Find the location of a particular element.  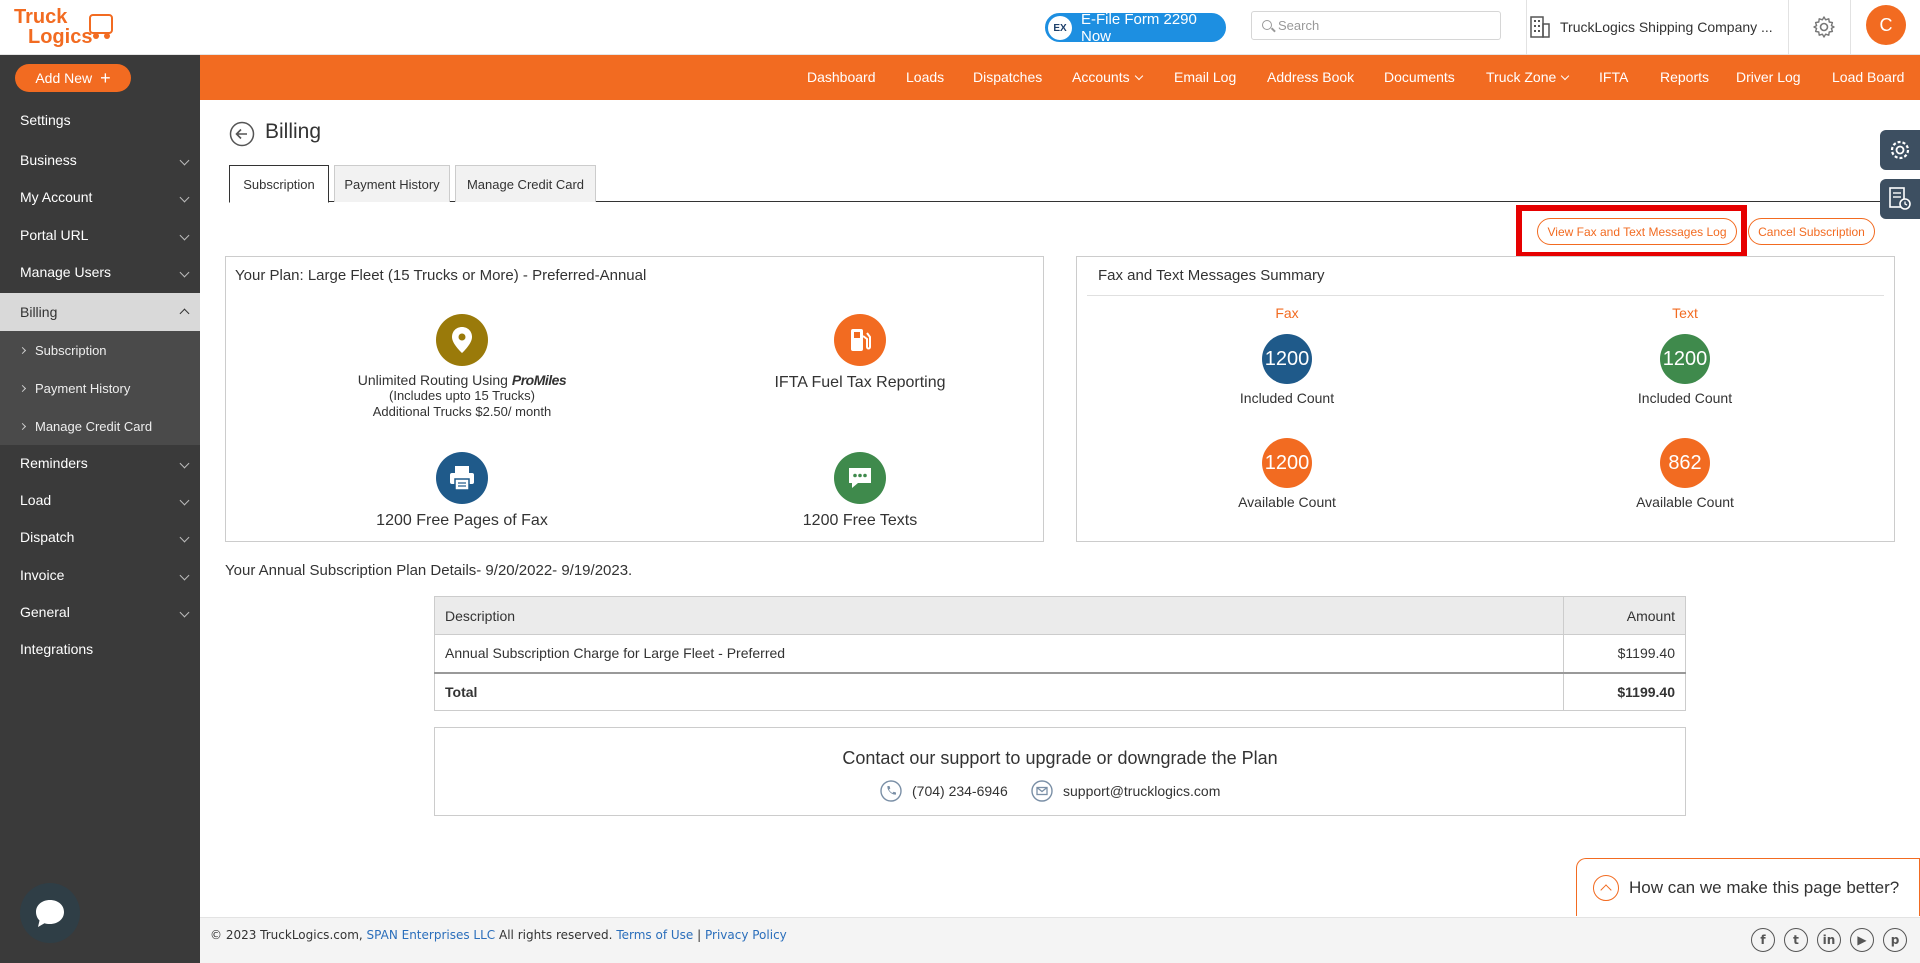

sidebar-item-reminders: Reminders is located at coordinates (100, 463).